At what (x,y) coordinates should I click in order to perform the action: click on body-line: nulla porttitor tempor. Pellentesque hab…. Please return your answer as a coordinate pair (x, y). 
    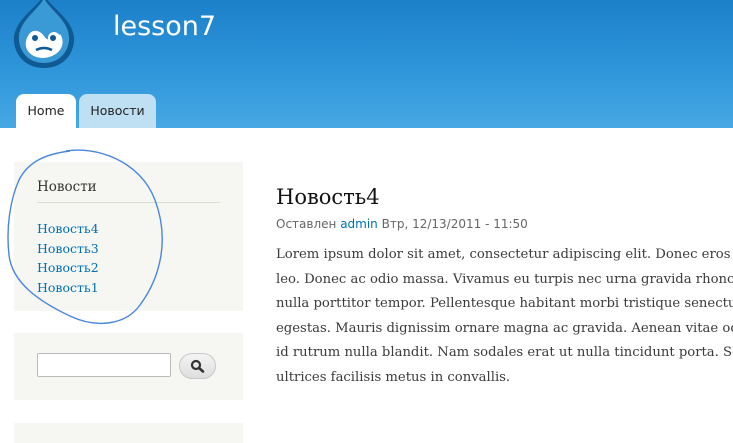
    Looking at the image, I should click on (504, 304).